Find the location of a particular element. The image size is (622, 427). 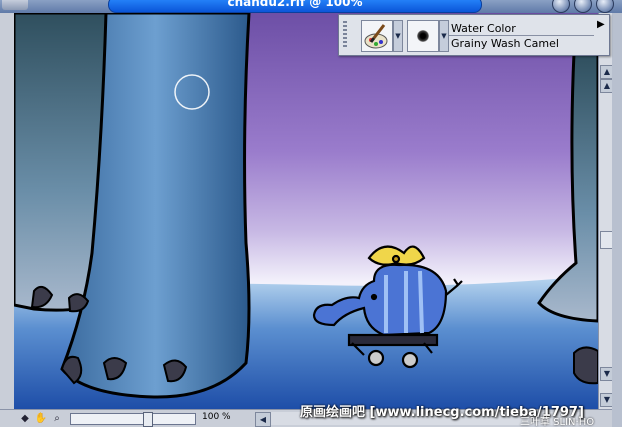

zoom-slider is located at coordinates (133, 419).